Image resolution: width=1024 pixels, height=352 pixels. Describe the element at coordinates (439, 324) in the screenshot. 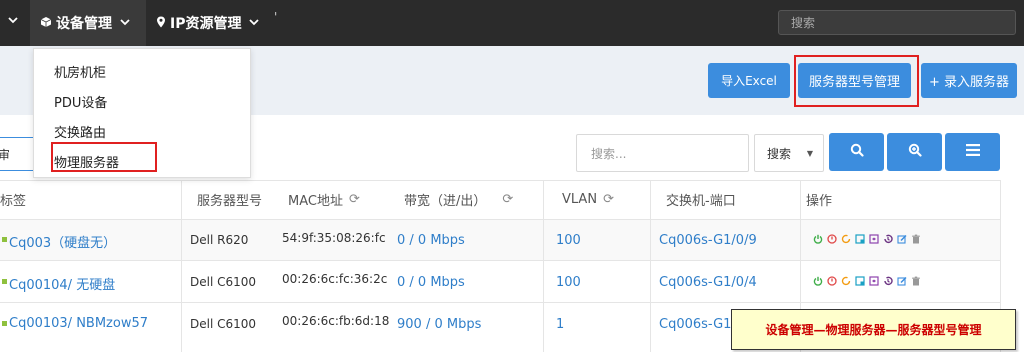

I see `row-bandwidth: 900 / 0 Mbps` at that location.